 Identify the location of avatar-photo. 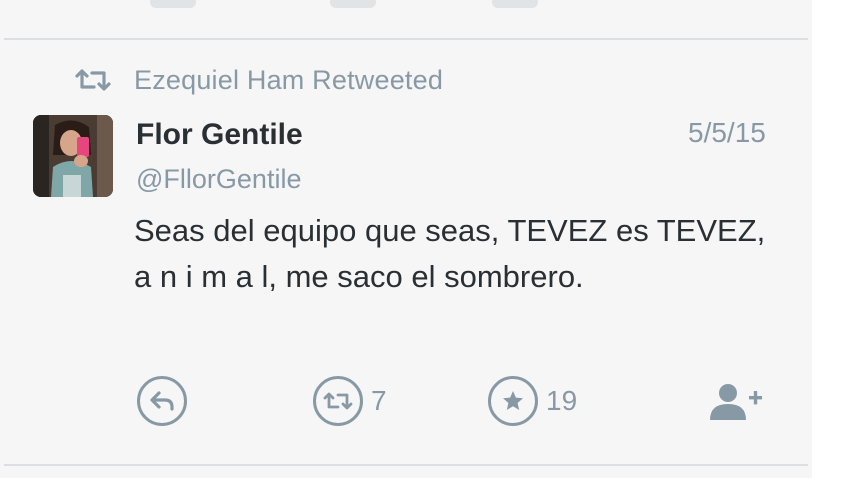
(73, 156).